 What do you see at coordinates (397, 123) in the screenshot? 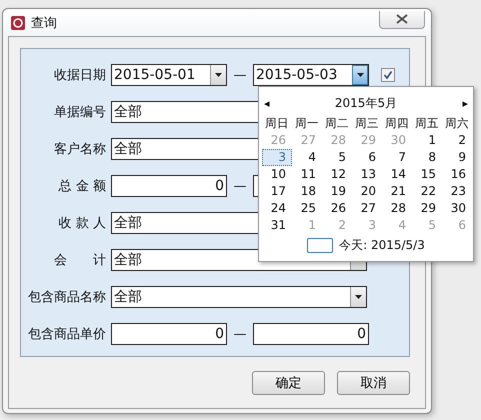
I see `weekday-header: 周四` at bounding box center [397, 123].